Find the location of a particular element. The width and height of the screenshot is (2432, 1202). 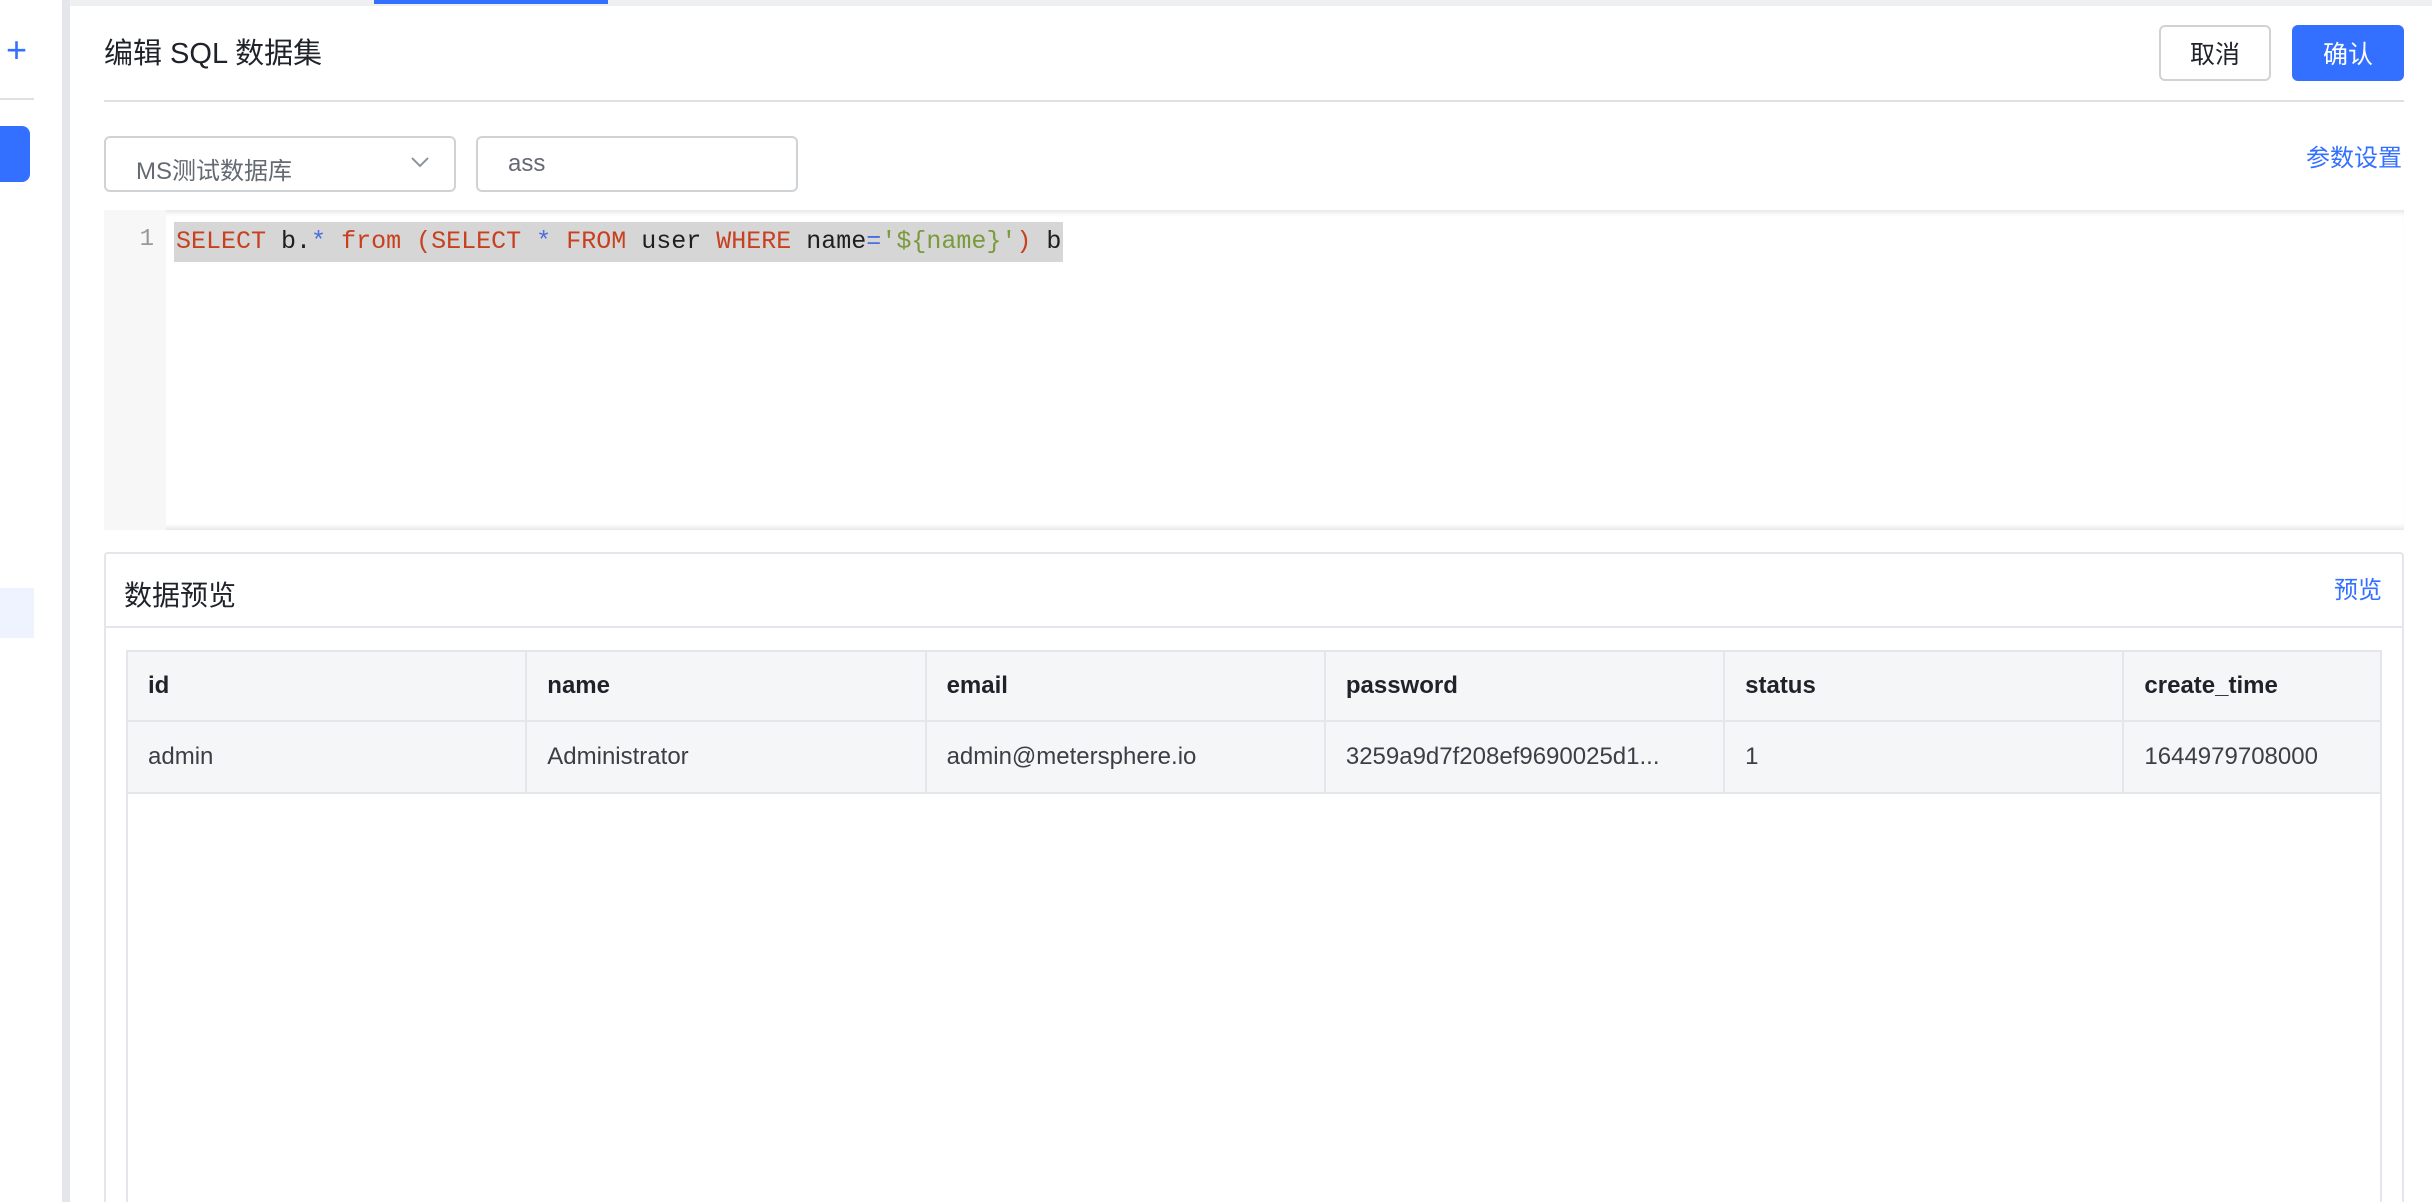

add-icon: + is located at coordinates (16, 50).